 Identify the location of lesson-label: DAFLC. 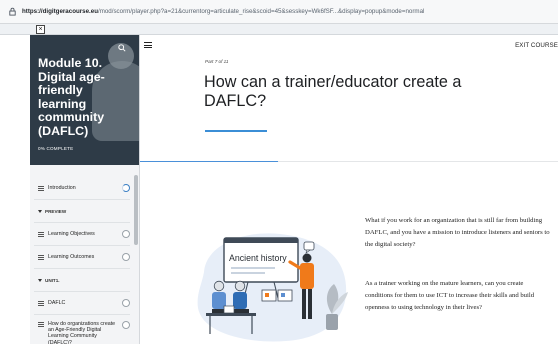
(57, 302).